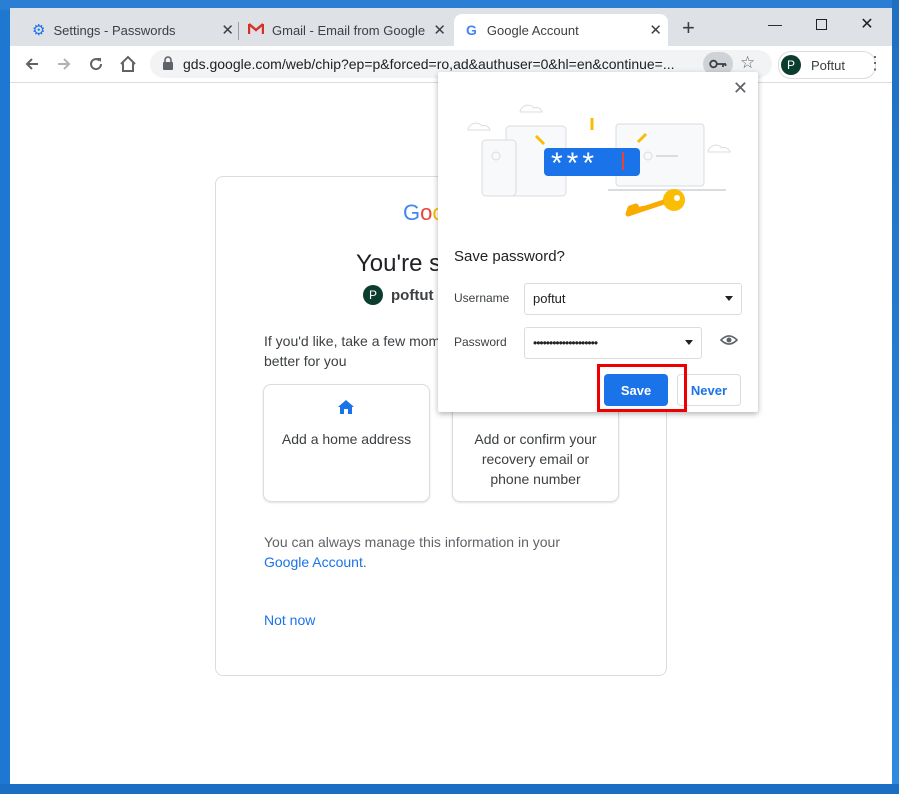 This screenshot has width=899, height=794. Describe the element at coordinates (875, 63) in the screenshot. I see `menu-icon: ⋮` at that location.